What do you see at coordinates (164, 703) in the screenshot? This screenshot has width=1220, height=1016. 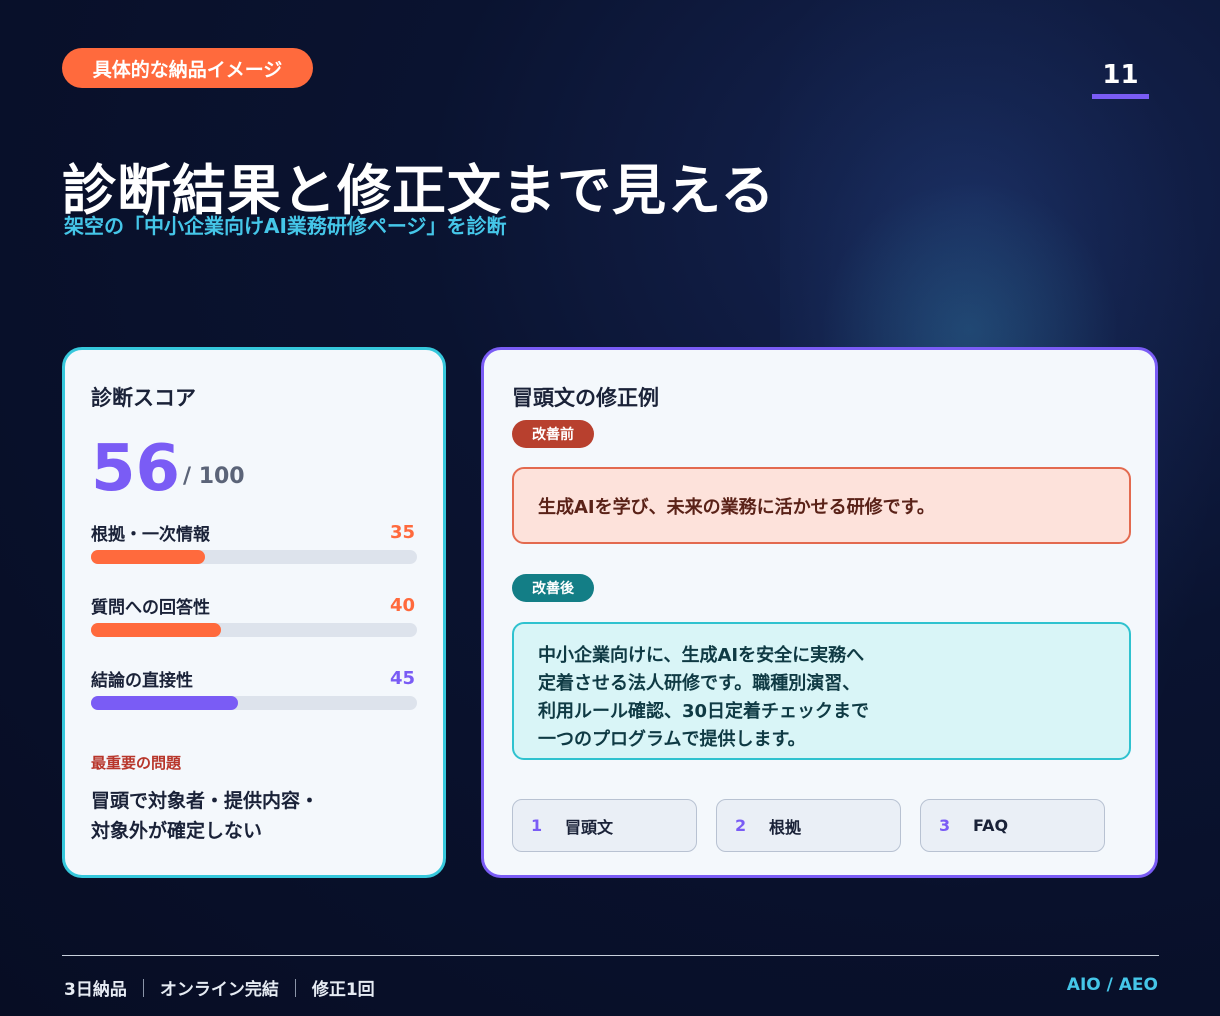 I see `metric-bar-fill-directness` at bounding box center [164, 703].